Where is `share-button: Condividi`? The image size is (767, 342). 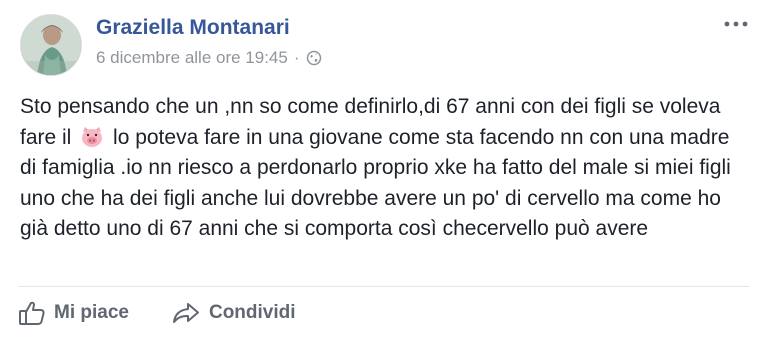
share-button: Condividi is located at coordinates (233, 313).